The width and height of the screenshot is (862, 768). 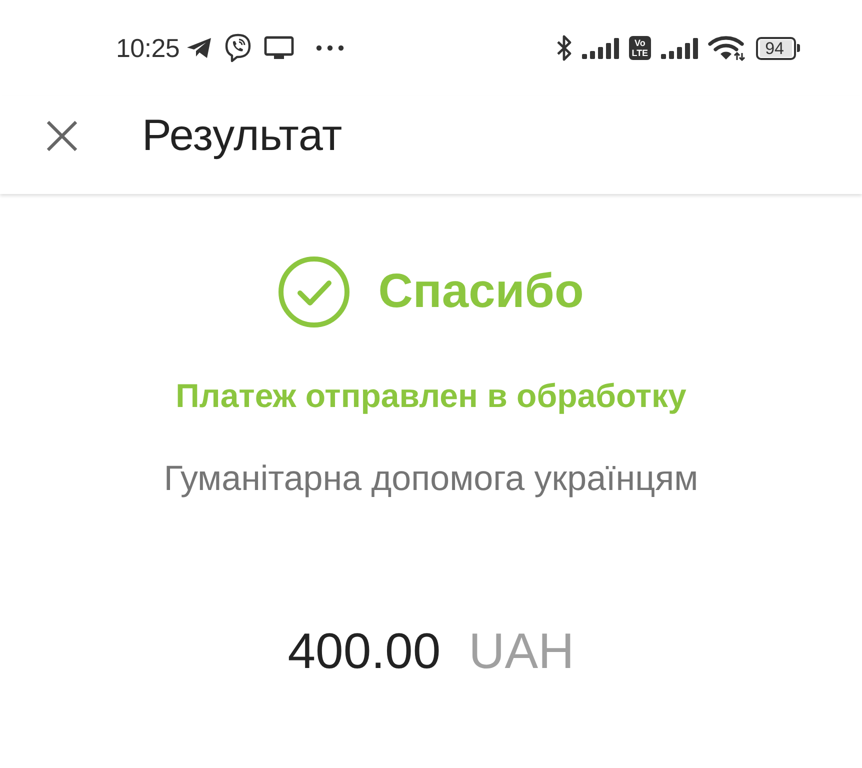 I want to click on monitor-icon, so click(x=279, y=48).